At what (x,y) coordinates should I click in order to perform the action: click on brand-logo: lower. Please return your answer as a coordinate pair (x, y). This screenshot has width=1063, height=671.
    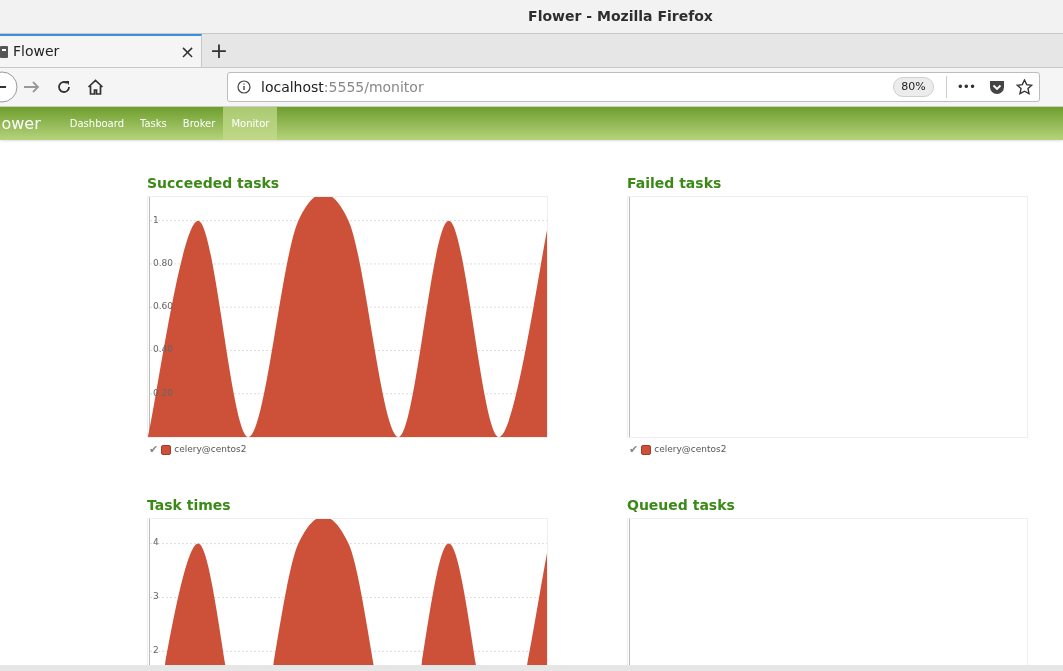
    Looking at the image, I should click on (20, 123).